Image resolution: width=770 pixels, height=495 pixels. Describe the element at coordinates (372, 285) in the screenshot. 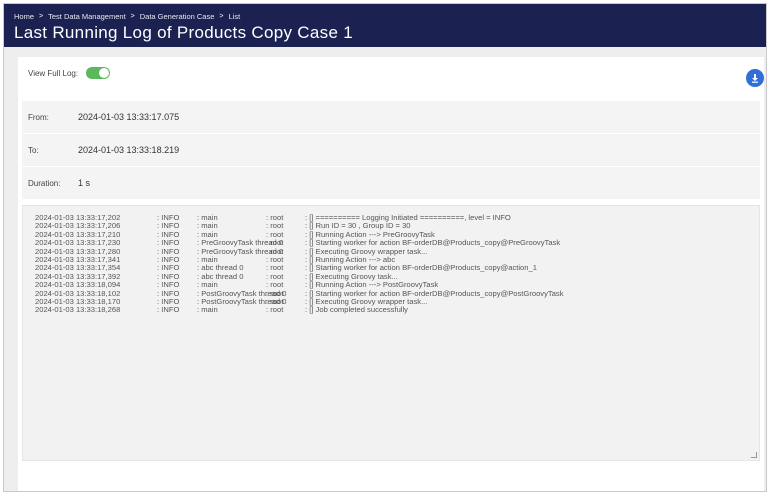

I see `log-message: : [] Running Action ---> PostGroovyTask` at that location.